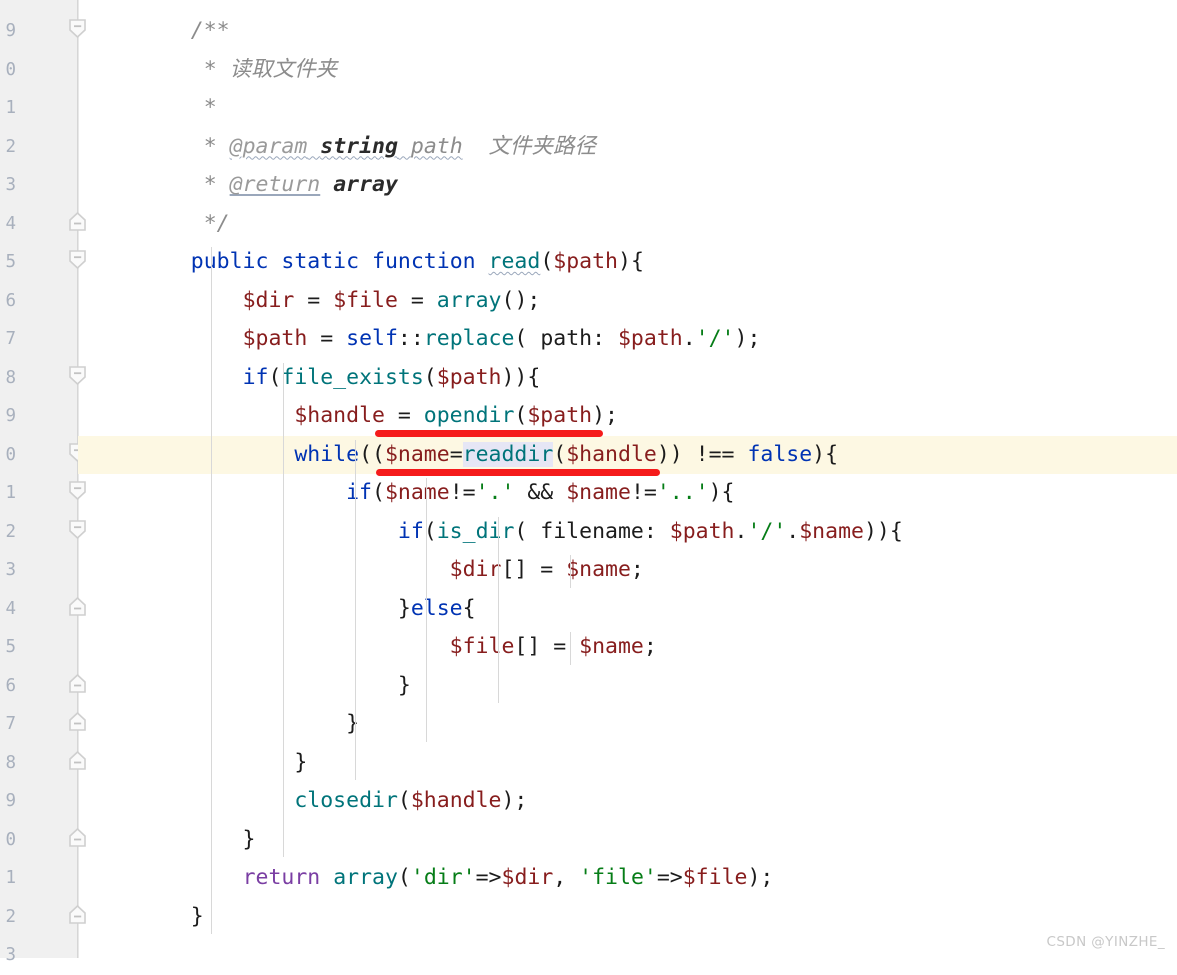 Image resolution: width=1177 pixels, height=975 pixels. Describe the element at coordinates (436, 608) in the screenshot. I see `keyword: else` at that location.